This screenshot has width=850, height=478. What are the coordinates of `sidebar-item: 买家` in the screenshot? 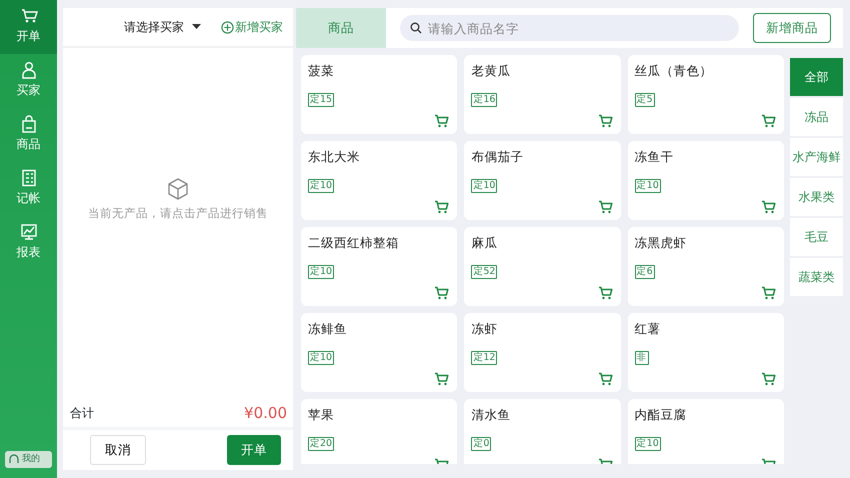 It's located at (28, 81).